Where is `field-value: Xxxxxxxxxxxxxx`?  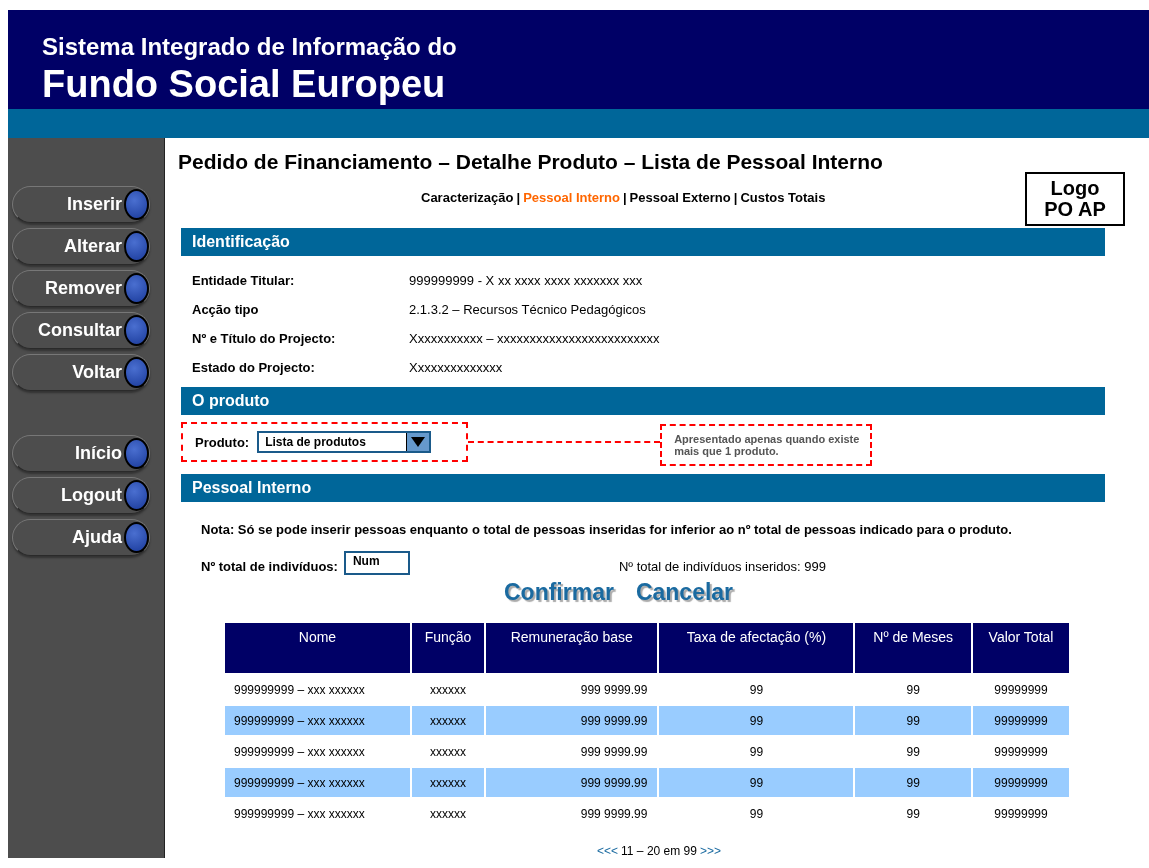
field-value: Xxxxxxxxxxxxxx is located at coordinates (456, 367).